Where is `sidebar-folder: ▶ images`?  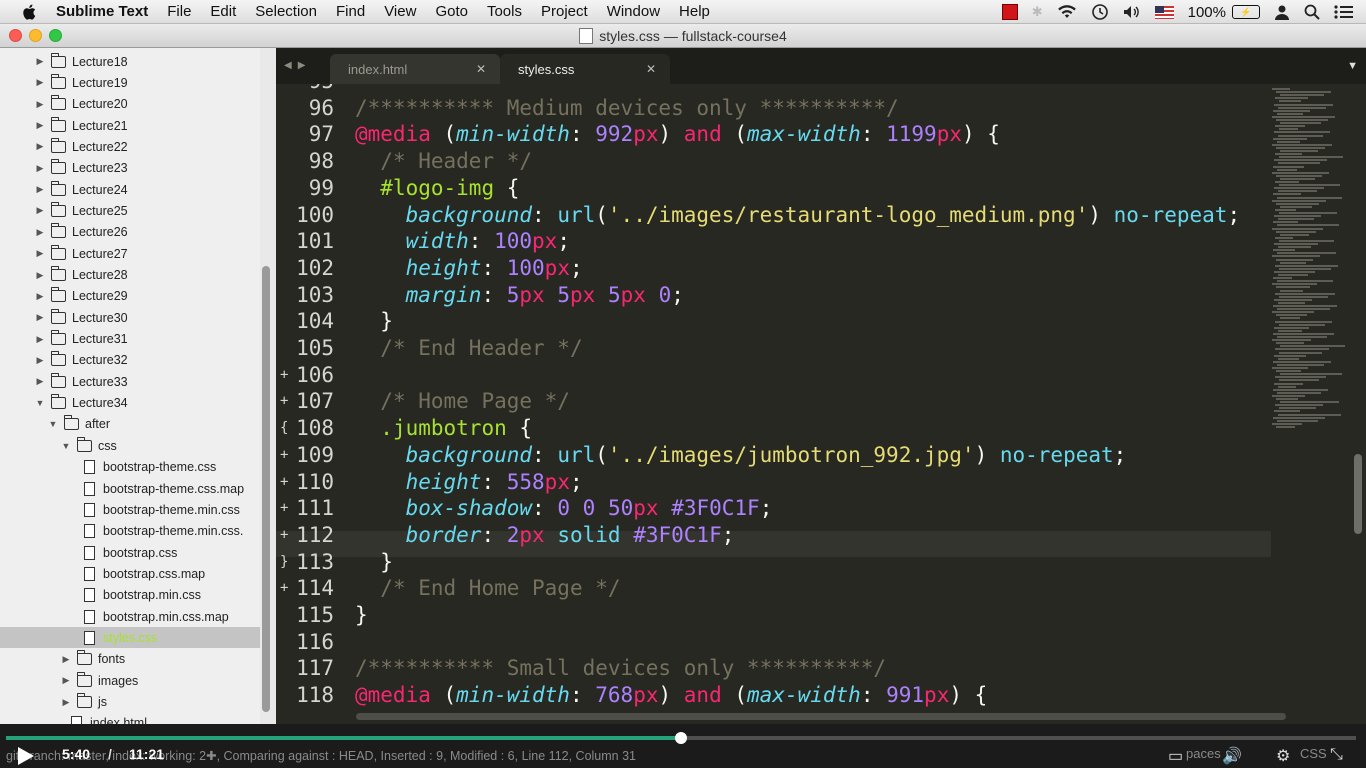
sidebar-folder: ▶ images is located at coordinates (130, 680).